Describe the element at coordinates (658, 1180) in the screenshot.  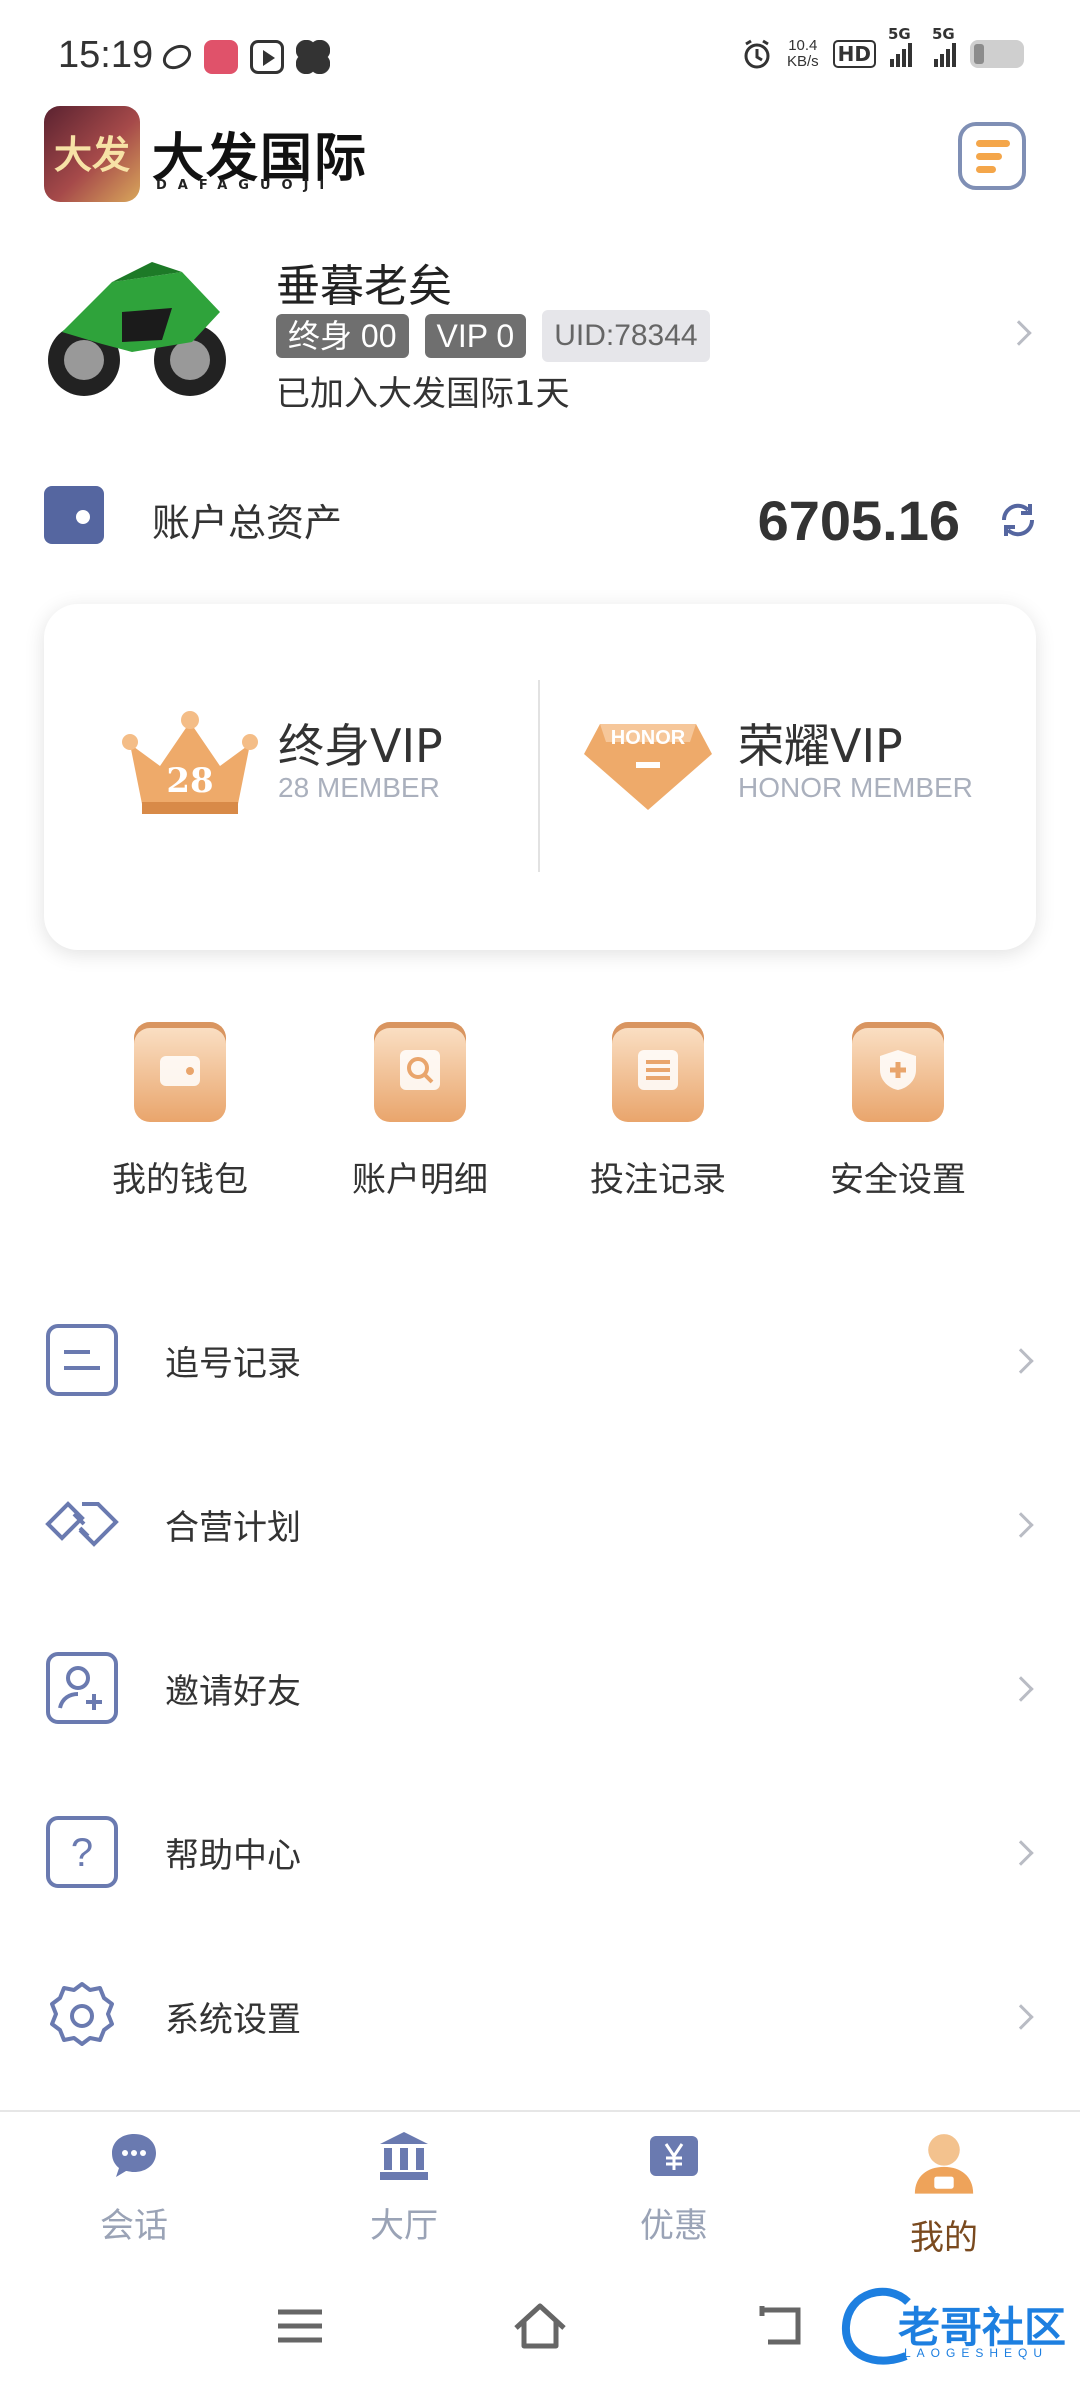
I see `quick-action-label: 投注记录` at that location.